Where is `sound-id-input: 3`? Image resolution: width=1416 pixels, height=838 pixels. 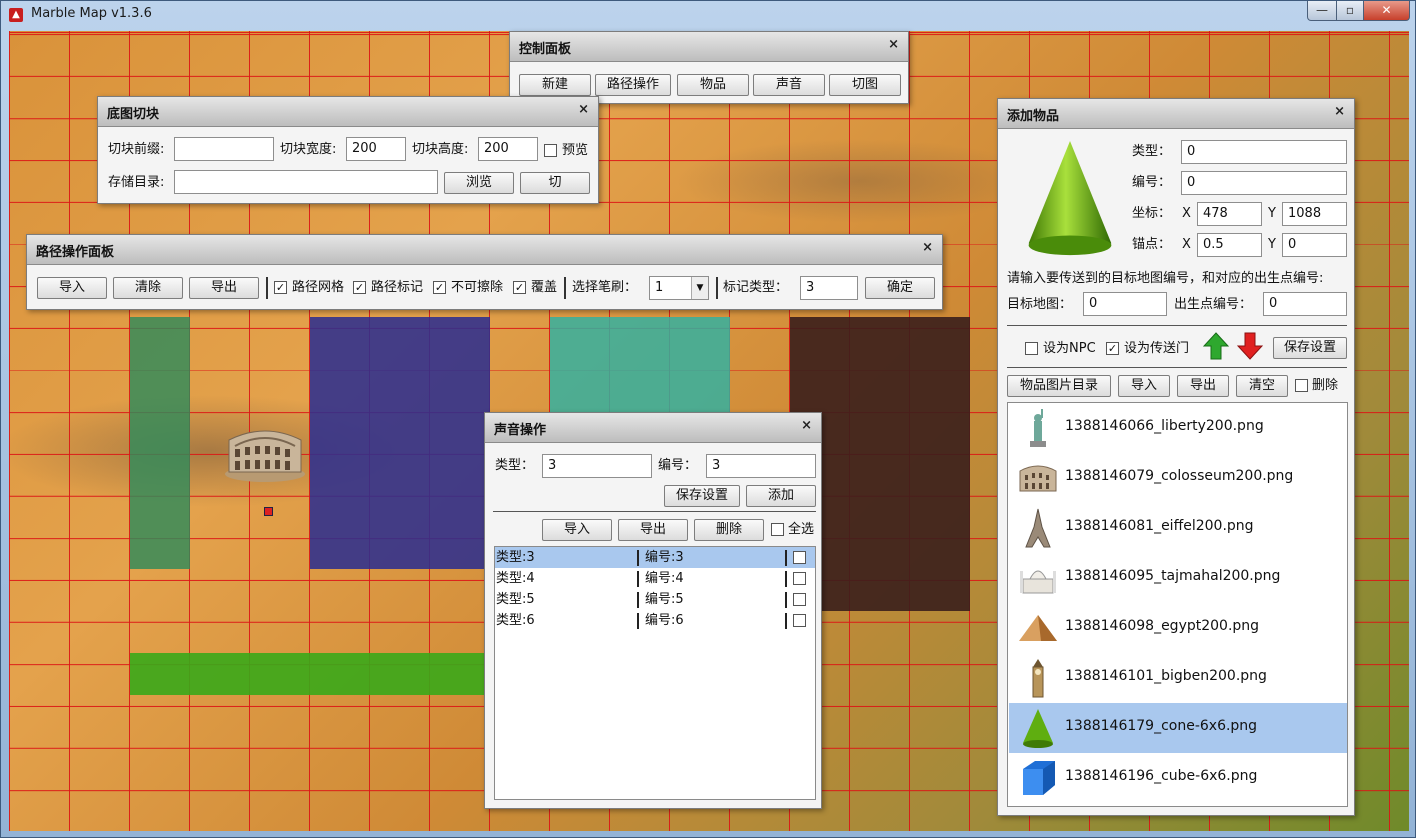
sound-id-input: 3 is located at coordinates (761, 466).